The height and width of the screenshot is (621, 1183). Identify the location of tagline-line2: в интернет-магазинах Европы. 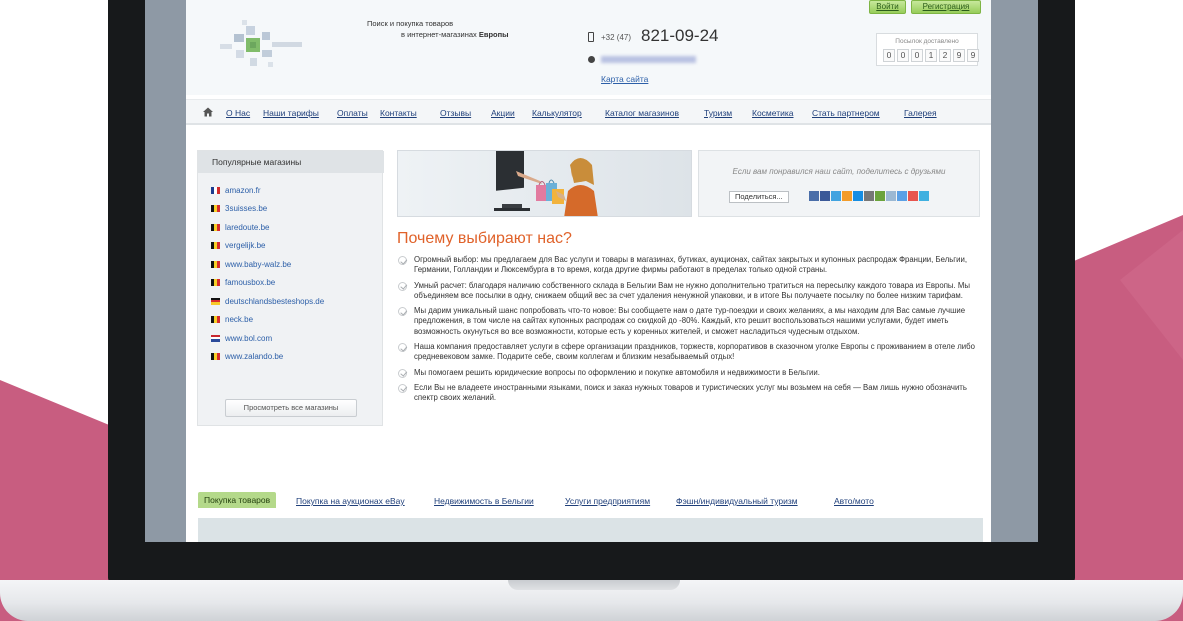
(438, 34).